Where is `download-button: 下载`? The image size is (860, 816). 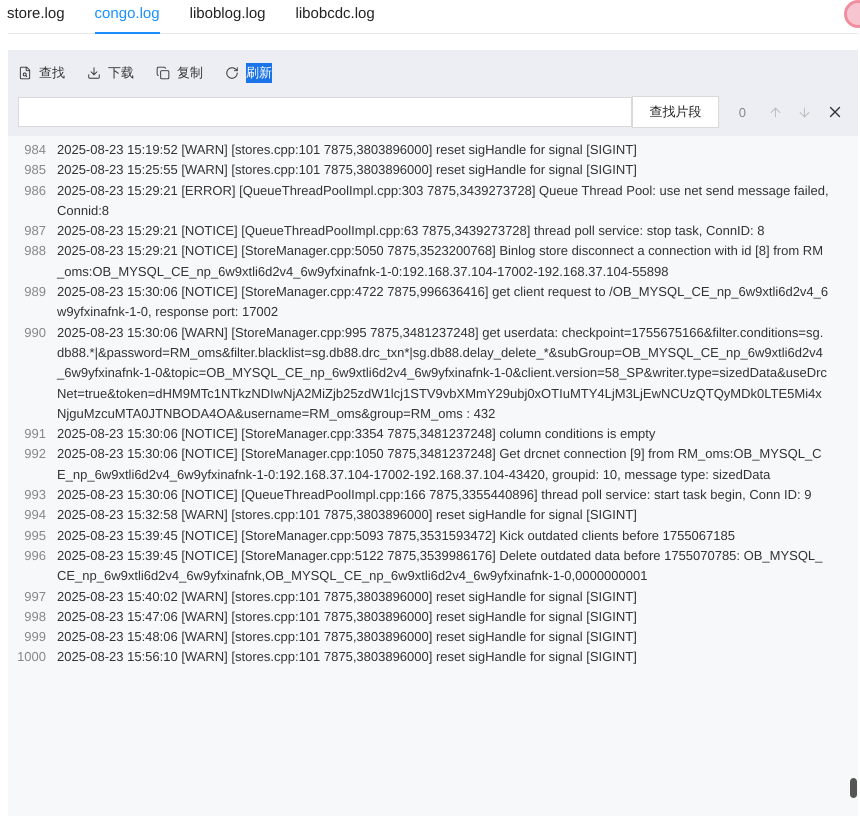
download-button: 下载 is located at coordinates (110, 73).